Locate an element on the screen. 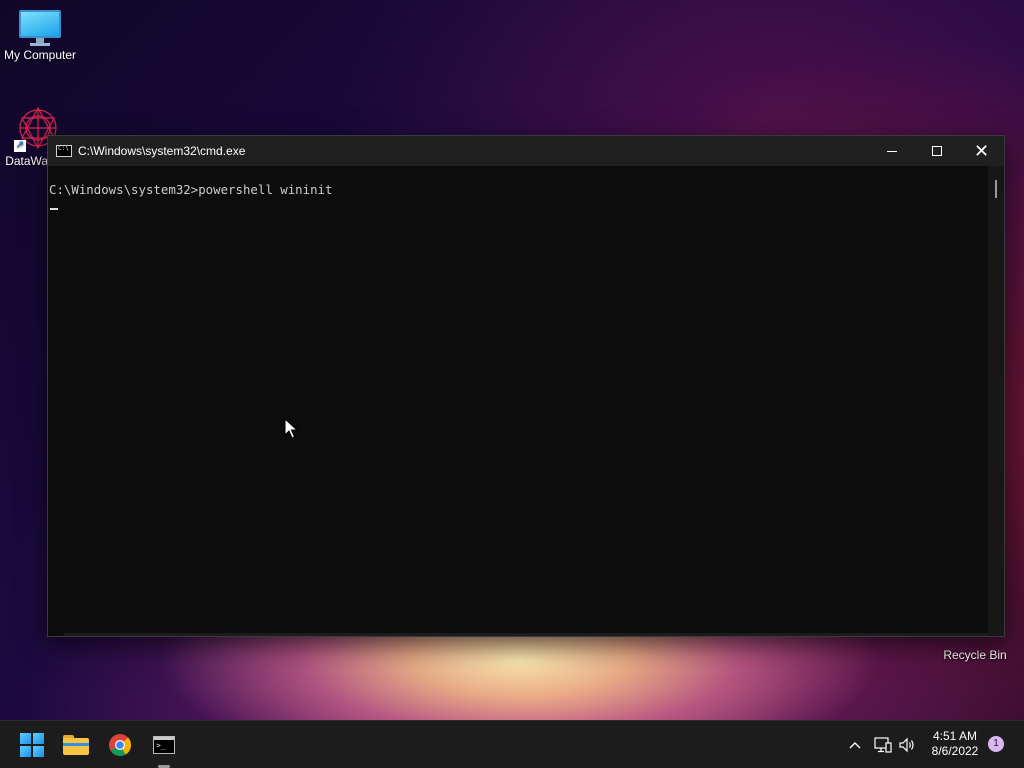  network-icon is located at coordinates (883, 745).